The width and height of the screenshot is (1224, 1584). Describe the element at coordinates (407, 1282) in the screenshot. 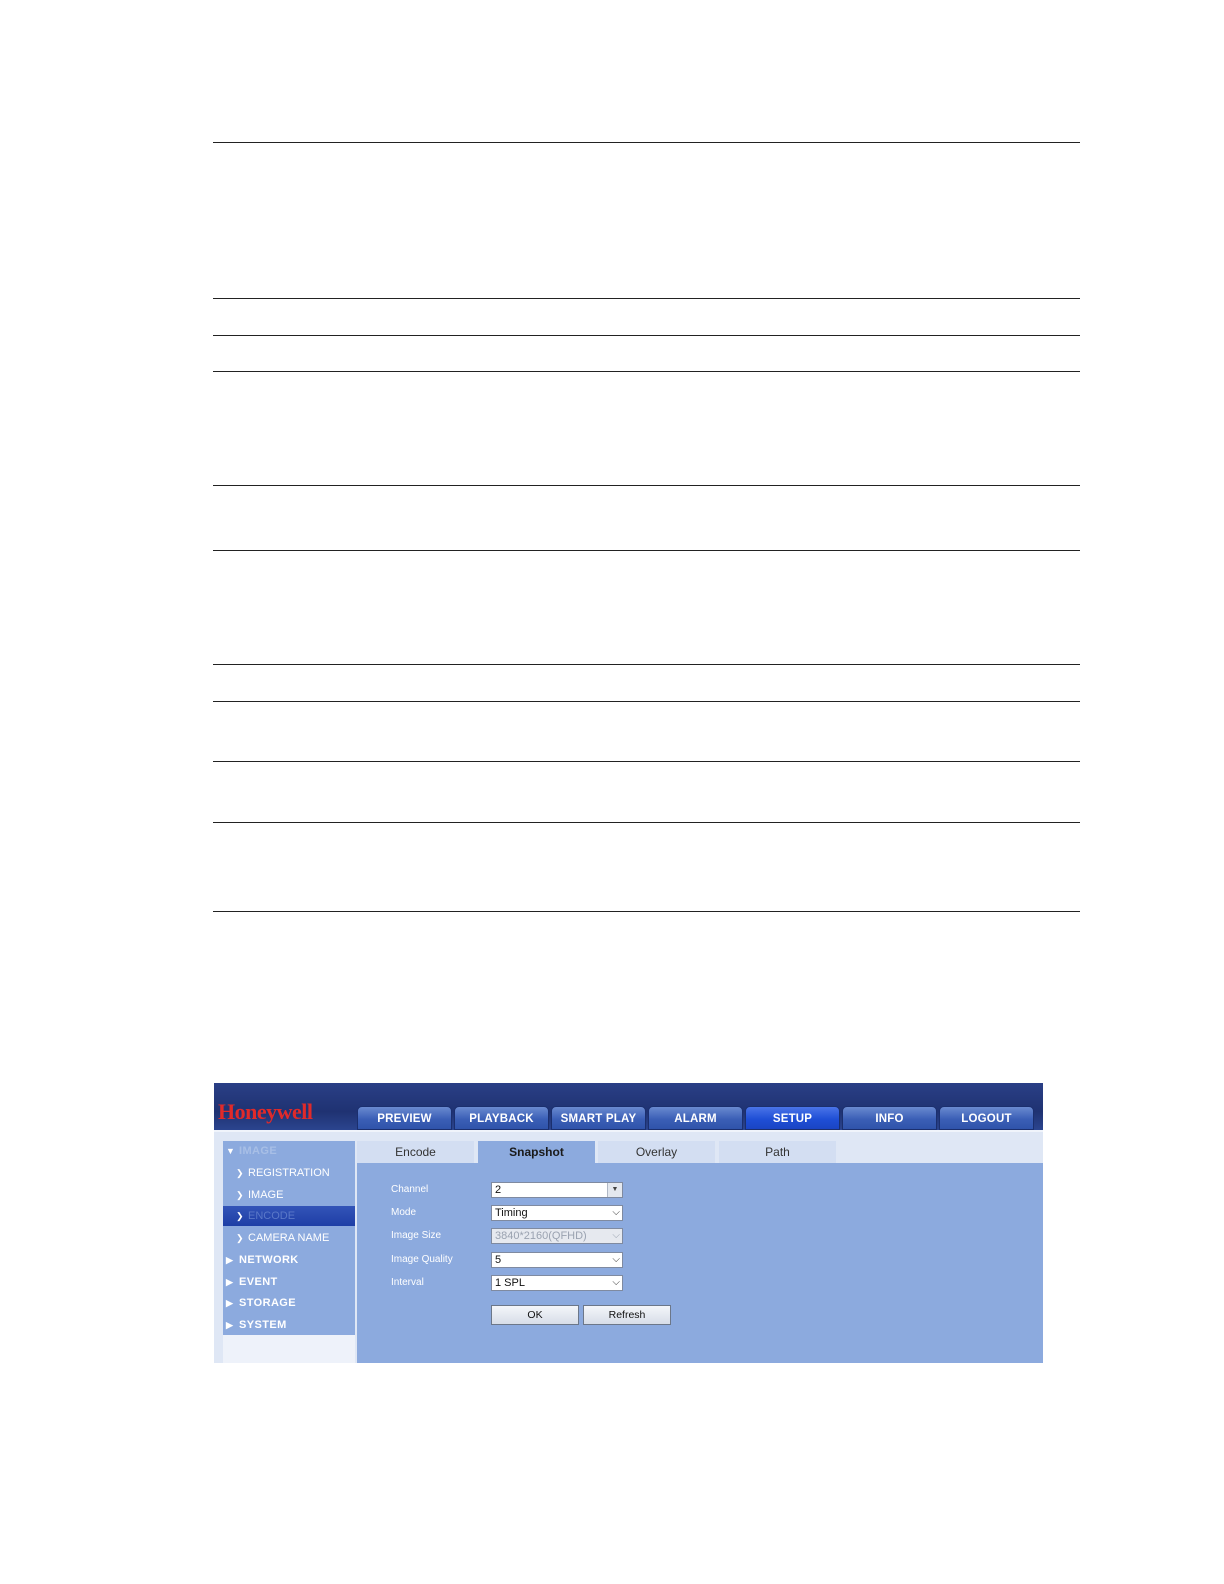

I see `interval-label: Interval` at that location.